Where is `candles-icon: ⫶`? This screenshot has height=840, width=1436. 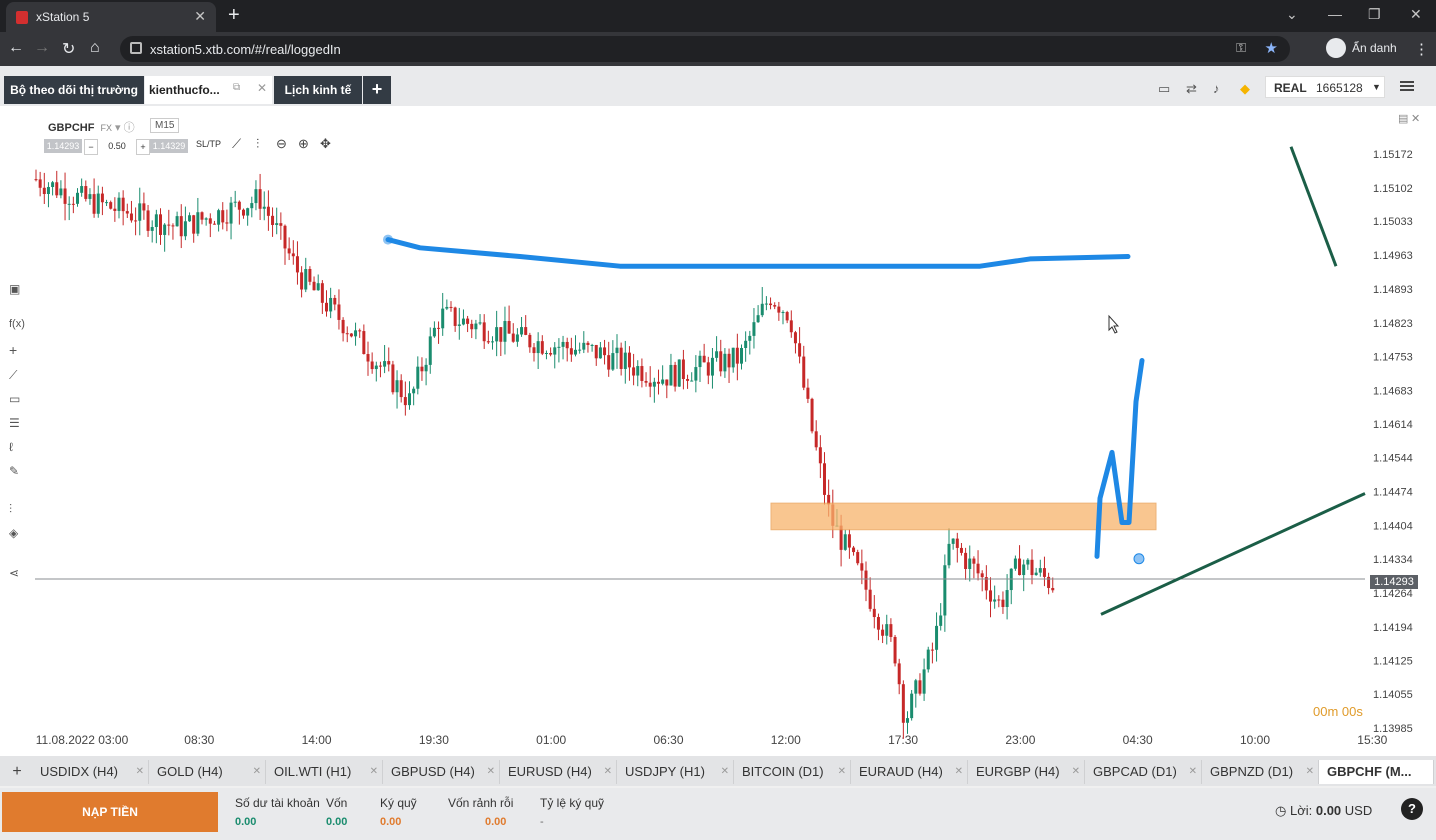 candles-icon: ⫶ is located at coordinates (10, 509).